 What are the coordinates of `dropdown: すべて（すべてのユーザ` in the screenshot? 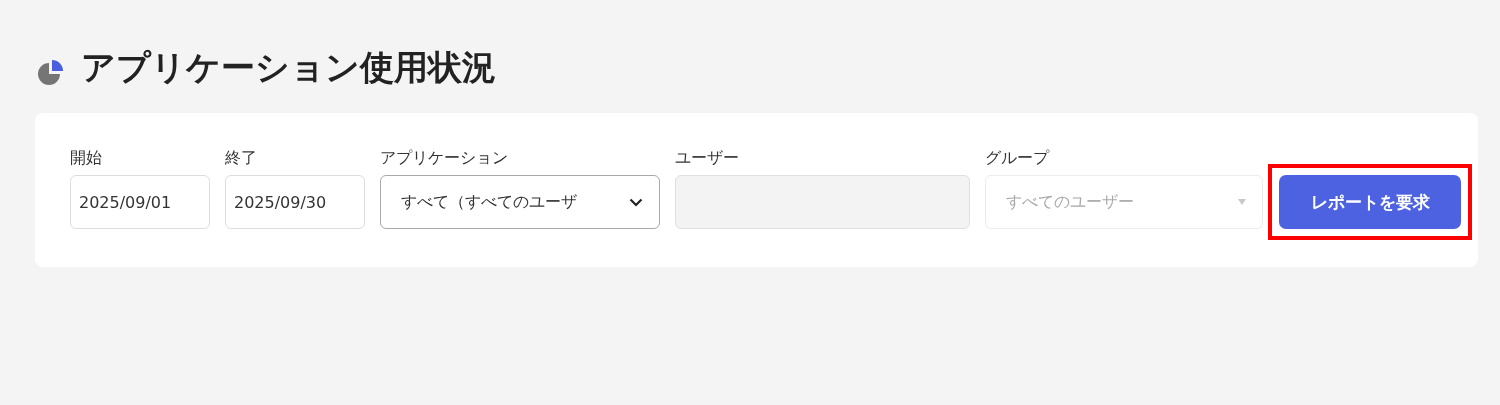 It's located at (520, 202).